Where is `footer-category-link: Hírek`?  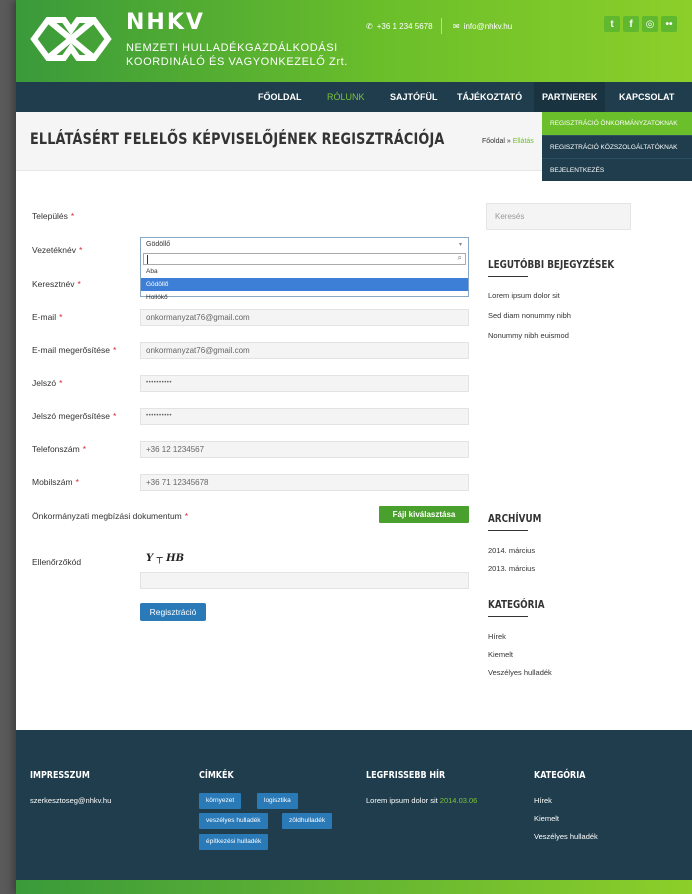
footer-category-link: Hírek is located at coordinates (543, 800).